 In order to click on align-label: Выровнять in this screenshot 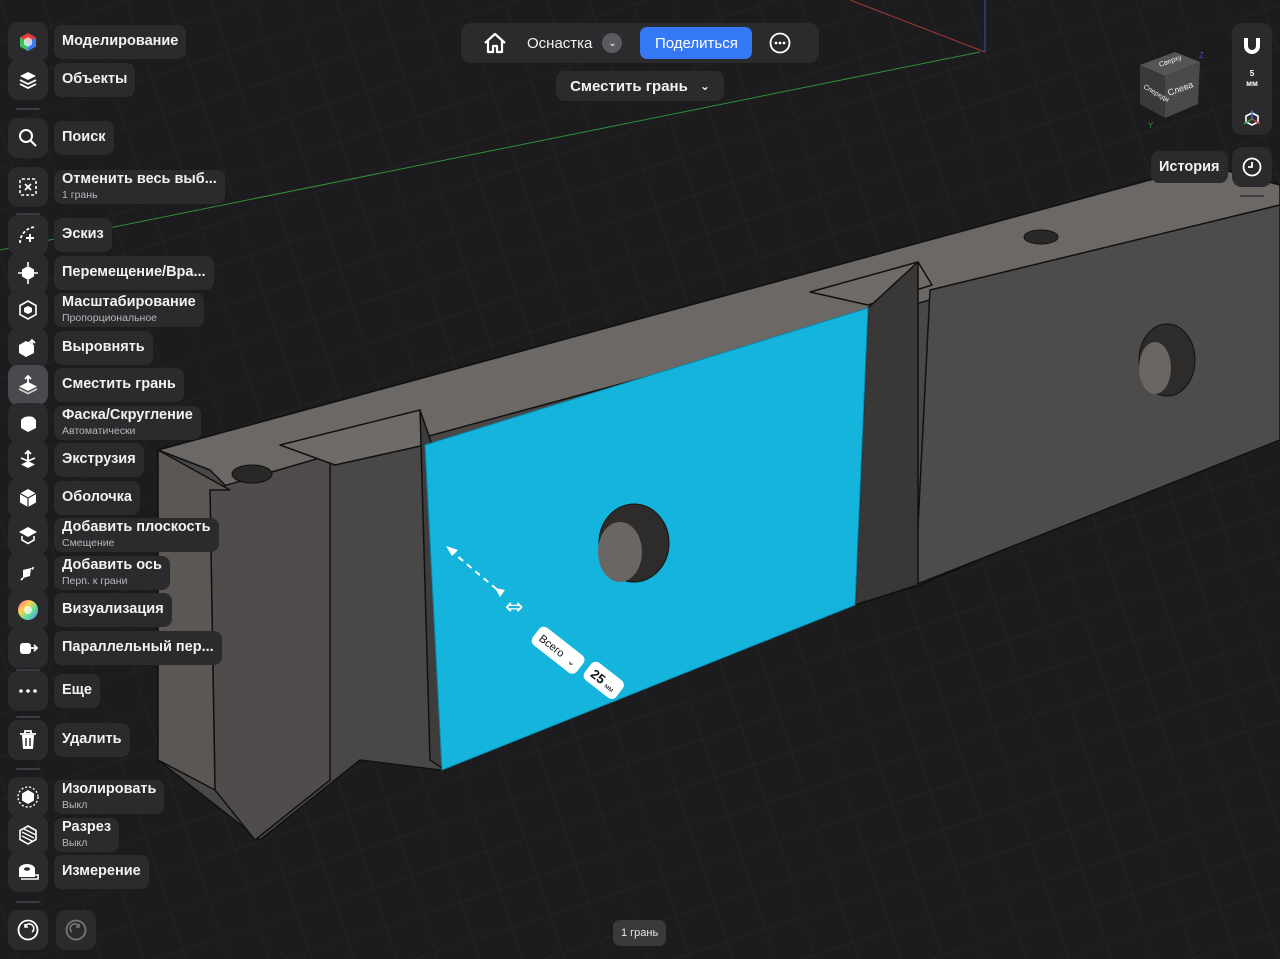, I will do `click(103, 348)`.